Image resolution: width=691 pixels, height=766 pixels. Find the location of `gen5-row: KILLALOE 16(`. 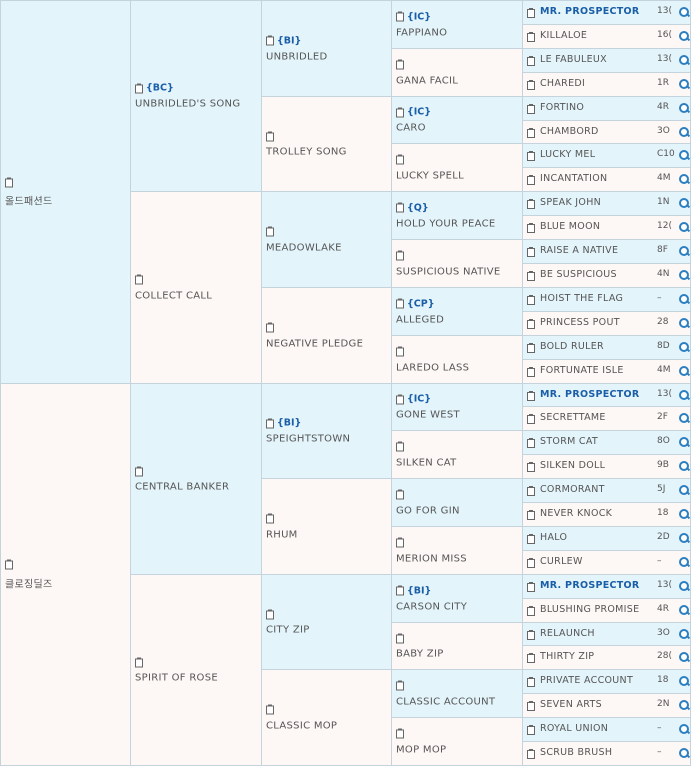

gen5-row: KILLALOE 16( is located at coordinates (606, 36).